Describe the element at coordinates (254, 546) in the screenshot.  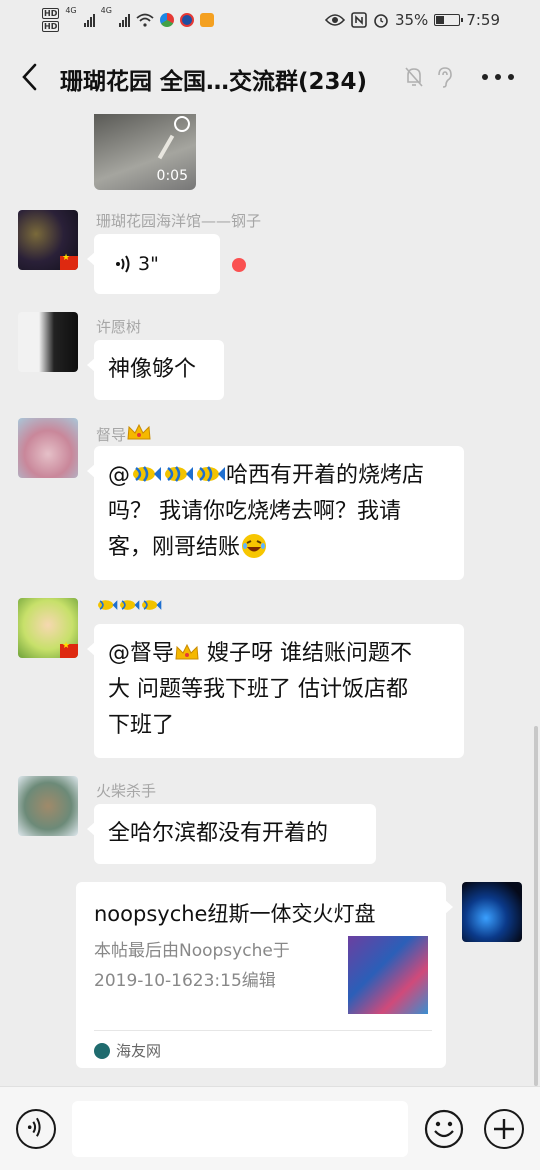
I see `laughing-emoji-icon` at that location.